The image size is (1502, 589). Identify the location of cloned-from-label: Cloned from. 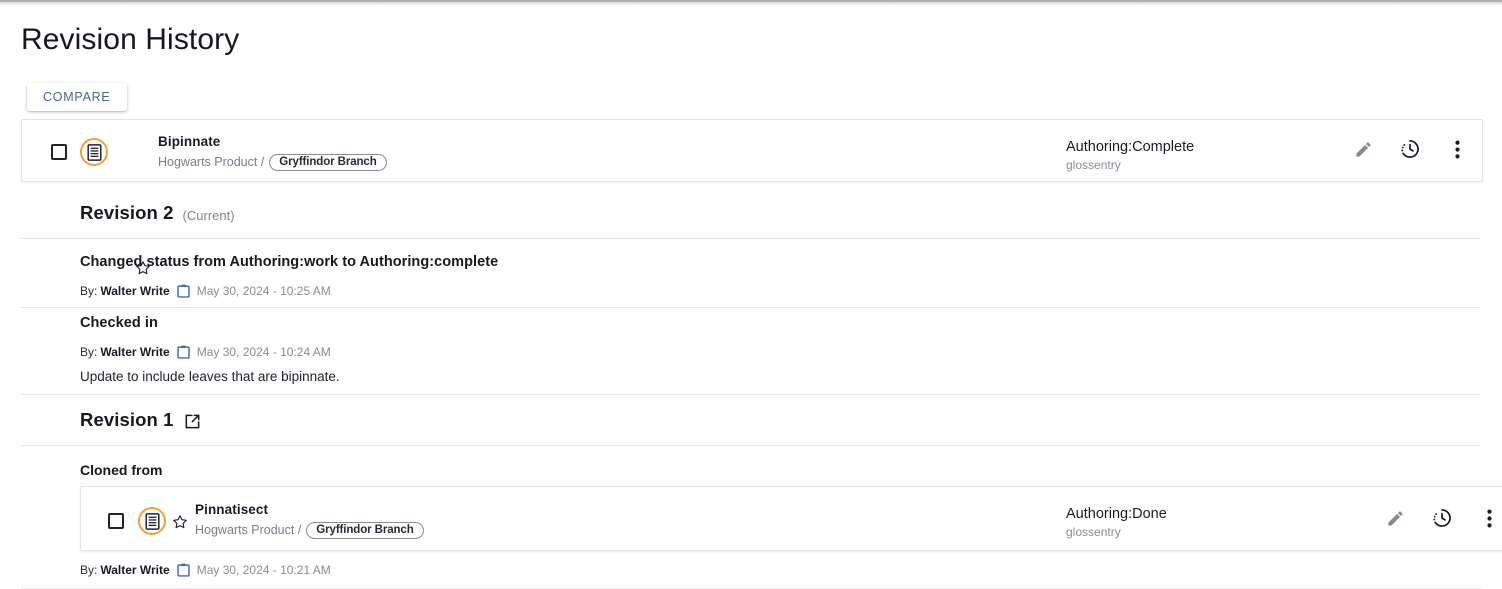
(121, 470).